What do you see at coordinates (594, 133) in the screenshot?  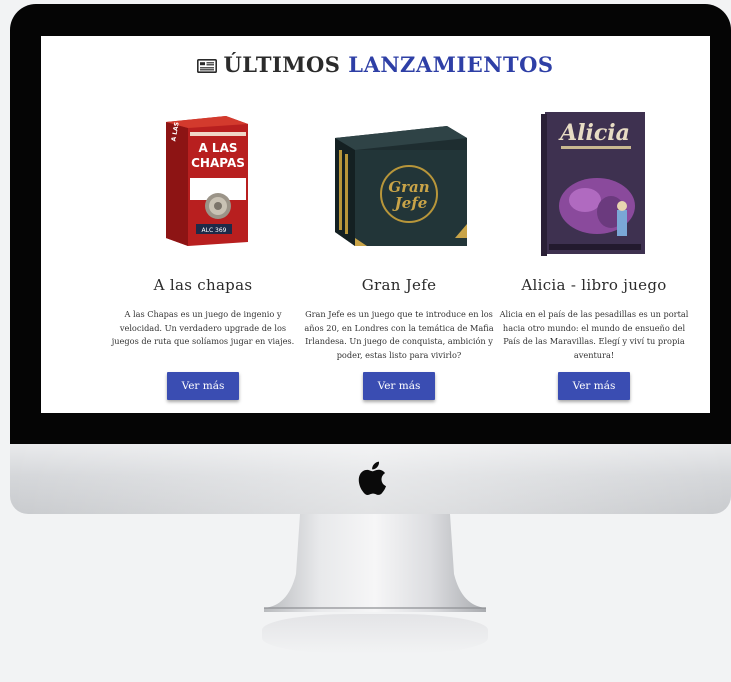 I see `svg-text: Alicia` at bounding box center [594, 133].